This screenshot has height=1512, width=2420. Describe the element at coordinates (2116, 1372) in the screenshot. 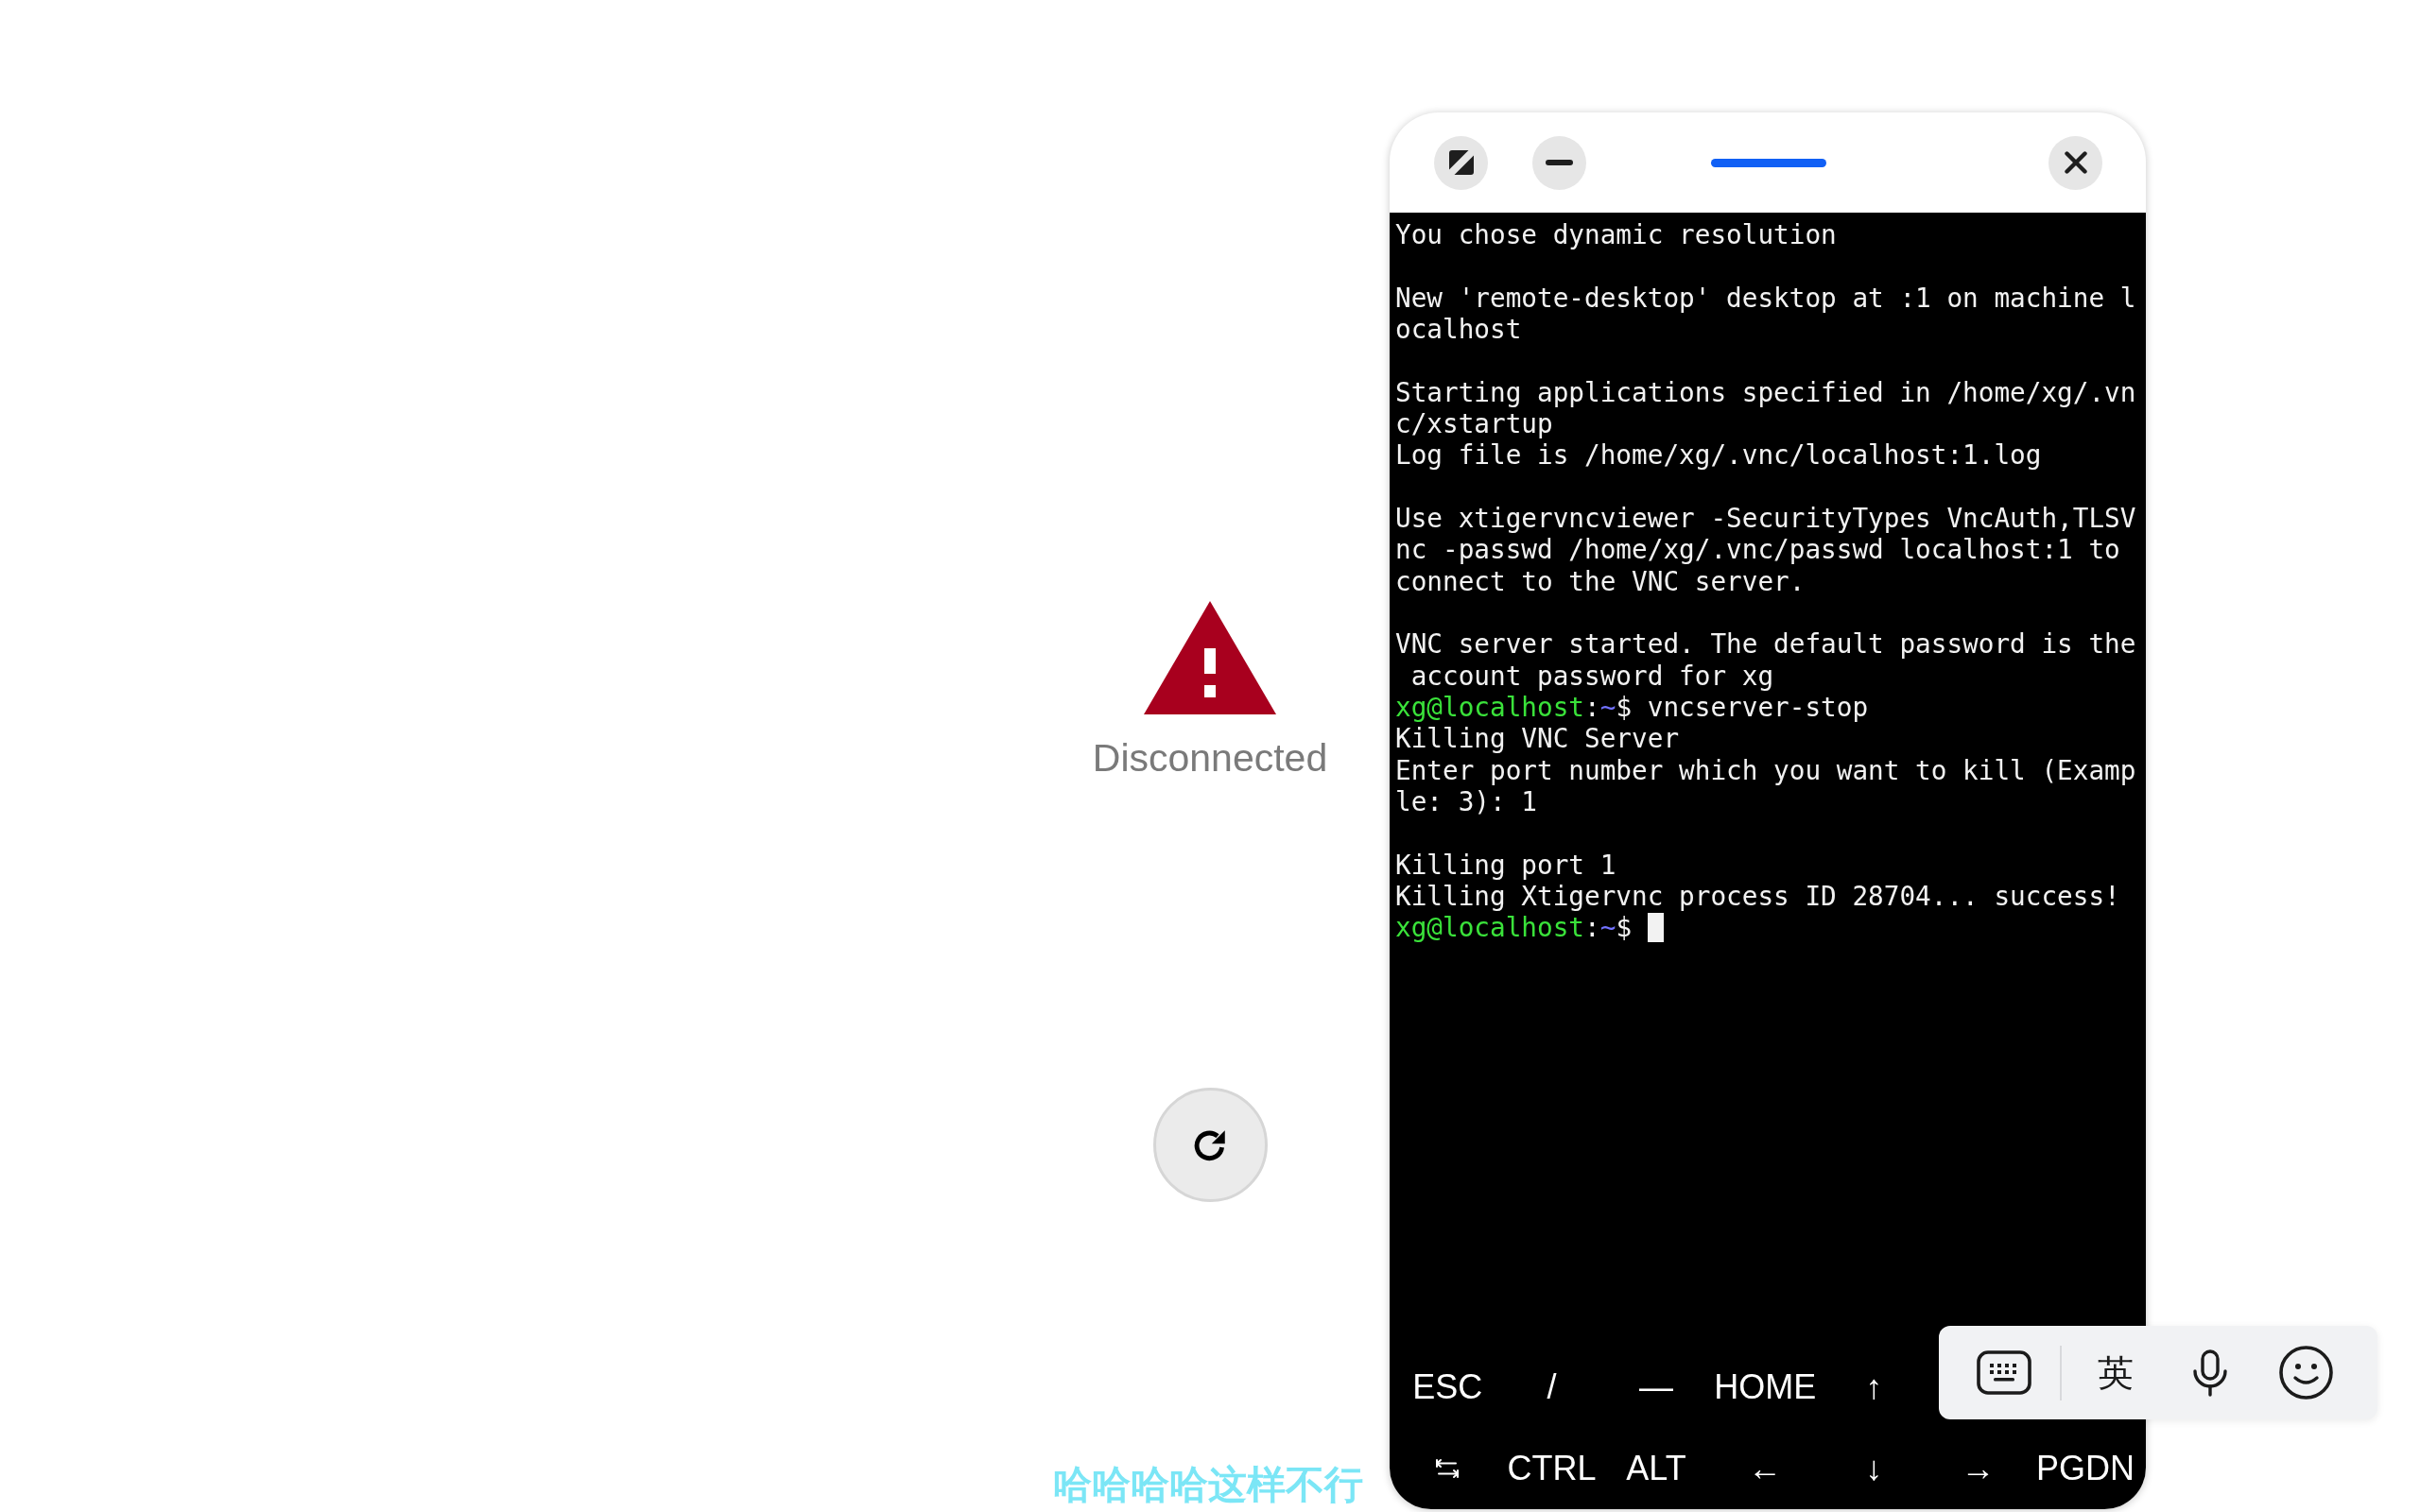

I see `language-toggle: 英` at that location.